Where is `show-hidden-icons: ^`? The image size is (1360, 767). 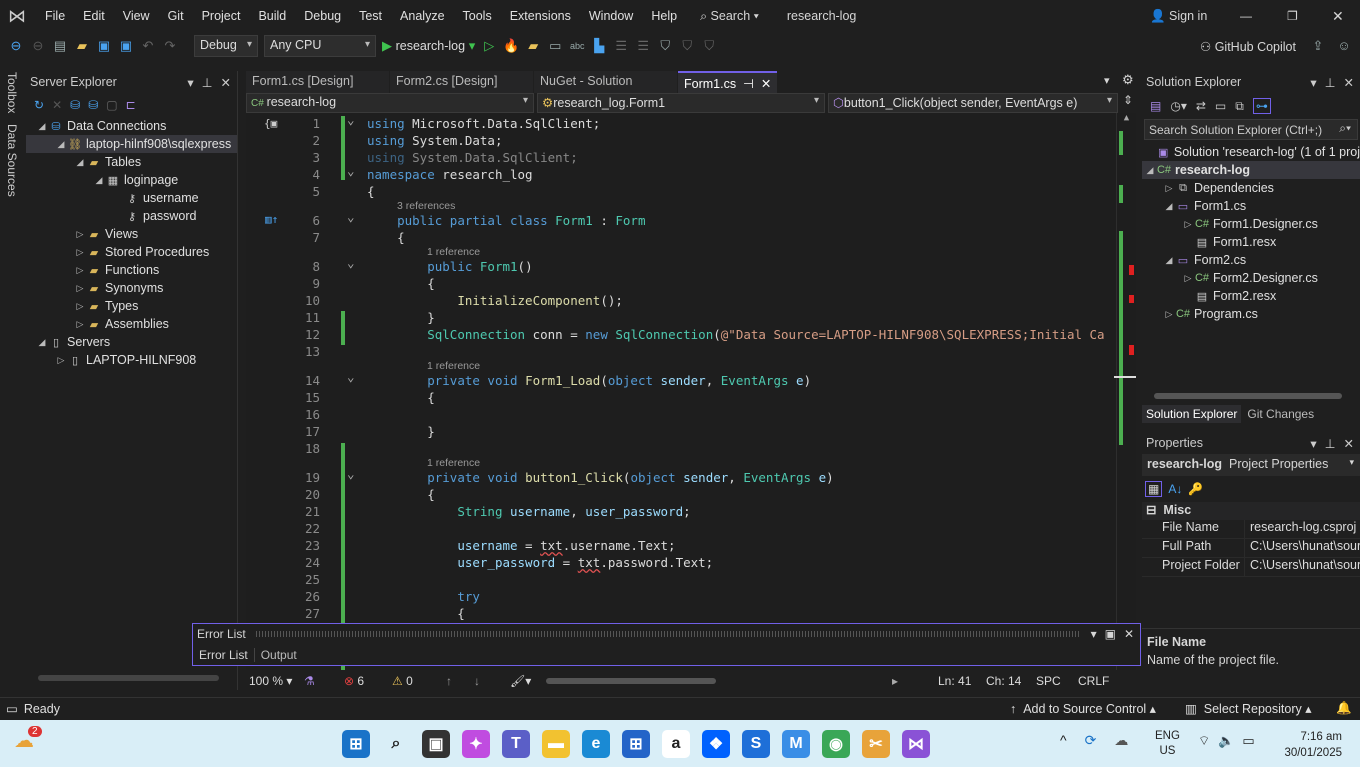
show-hidden-icons: ^ is located at coordinates (1063, 740).